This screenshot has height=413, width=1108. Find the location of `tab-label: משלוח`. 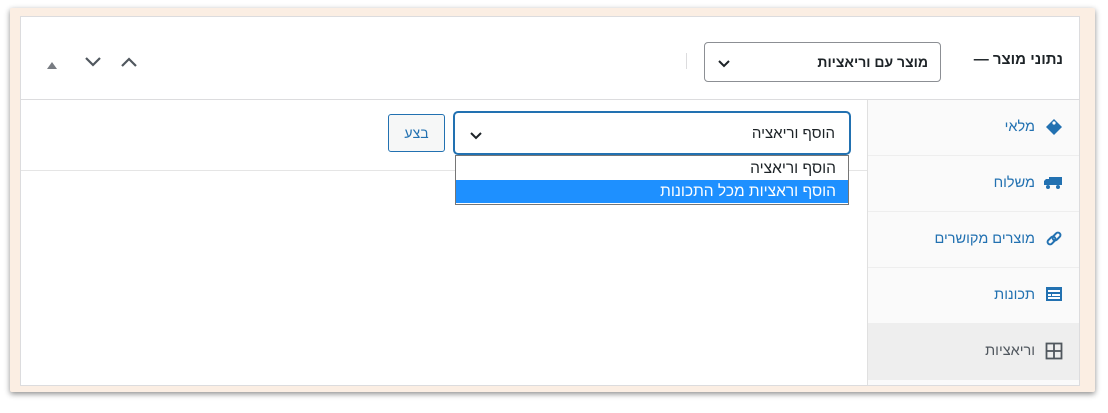

tab-label: משלוח is located at coordinates (1014, 183).